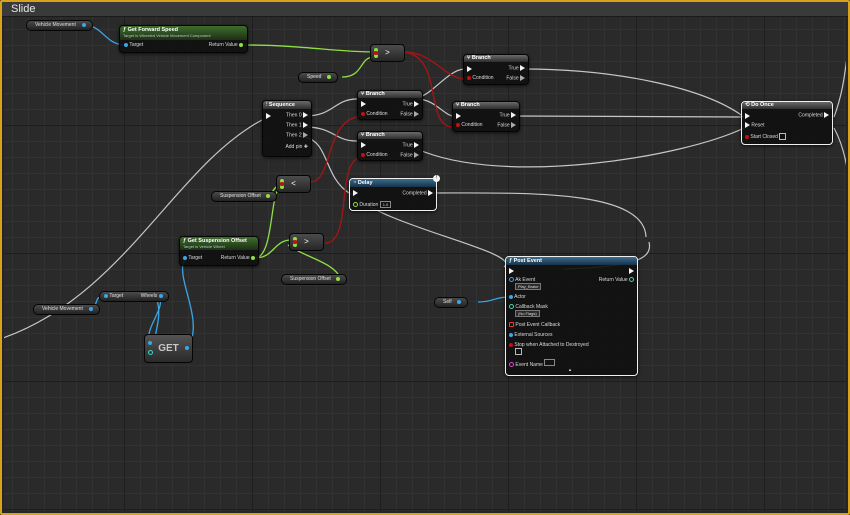 This screenshot has height=515, width=850. Describe the element at coordinates (306, 242) in the screenshot. I see `greater-than-node-2: >` at that location.